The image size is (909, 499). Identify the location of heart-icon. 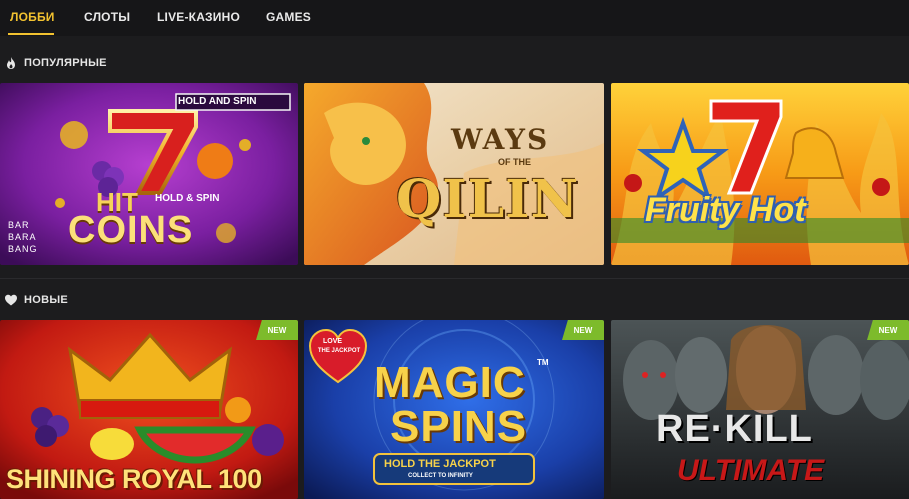
(11, 300).